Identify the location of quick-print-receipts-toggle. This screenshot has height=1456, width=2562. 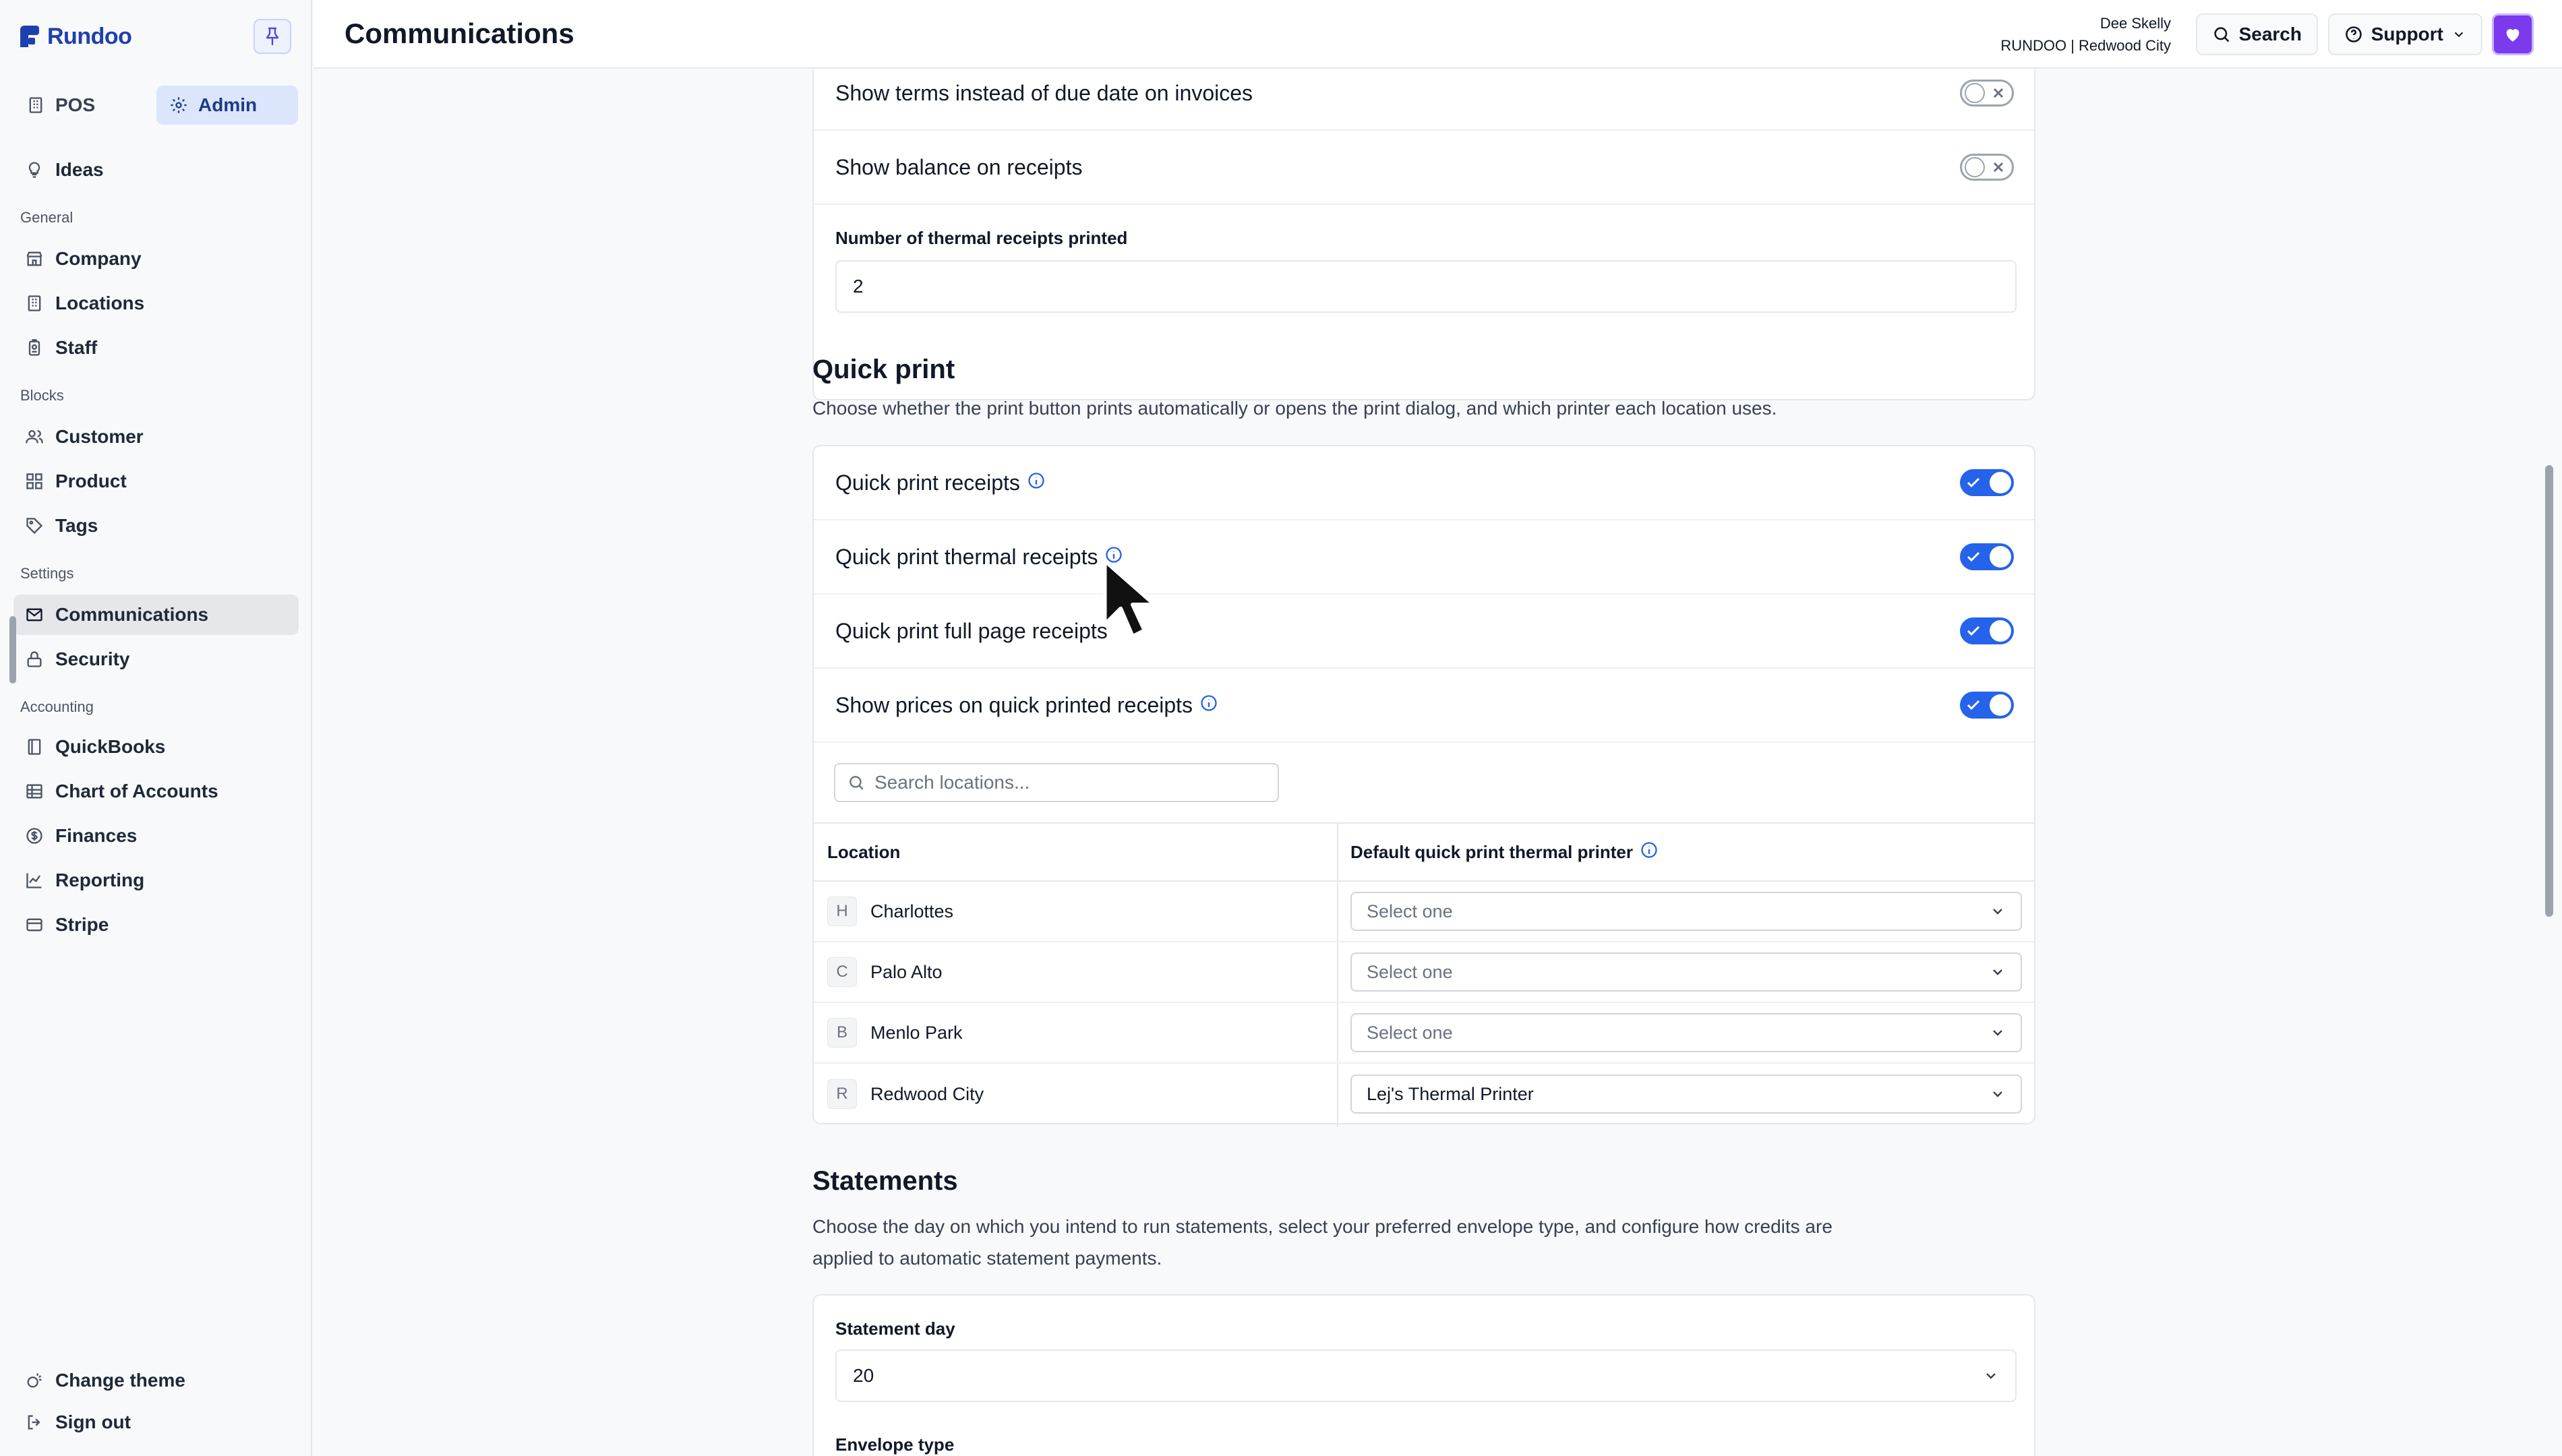
(1987, 482).